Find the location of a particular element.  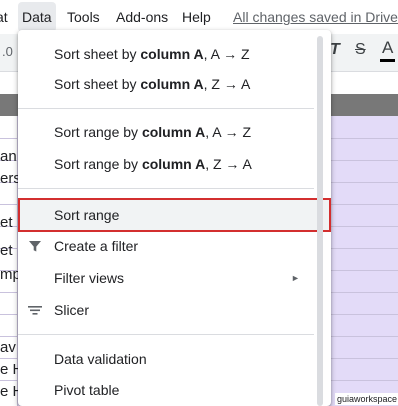

menu-item-label: Sort range by column A, A → Z is located at coordinates (153, 132).